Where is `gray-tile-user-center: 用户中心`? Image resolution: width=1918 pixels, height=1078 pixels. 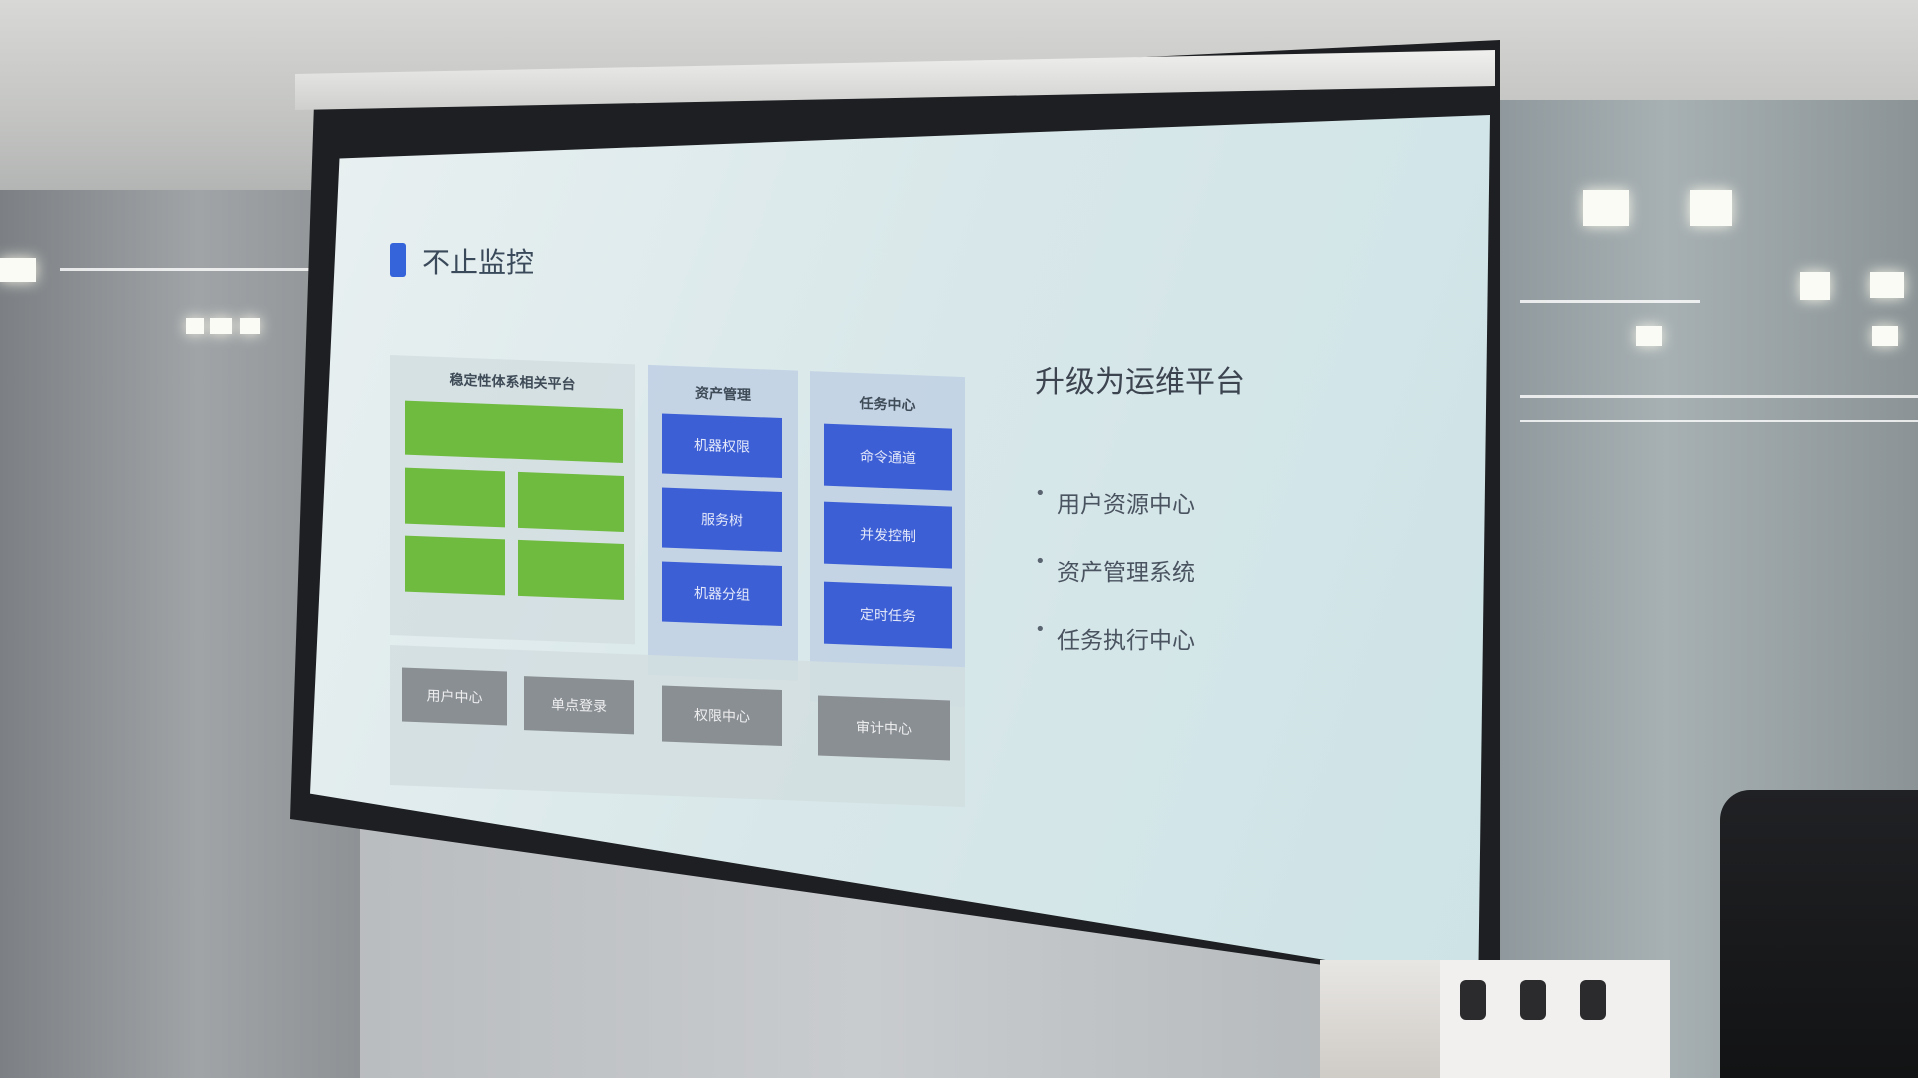 gray-tile-user-center: 用户中心 is located at coordinates (454, 696).